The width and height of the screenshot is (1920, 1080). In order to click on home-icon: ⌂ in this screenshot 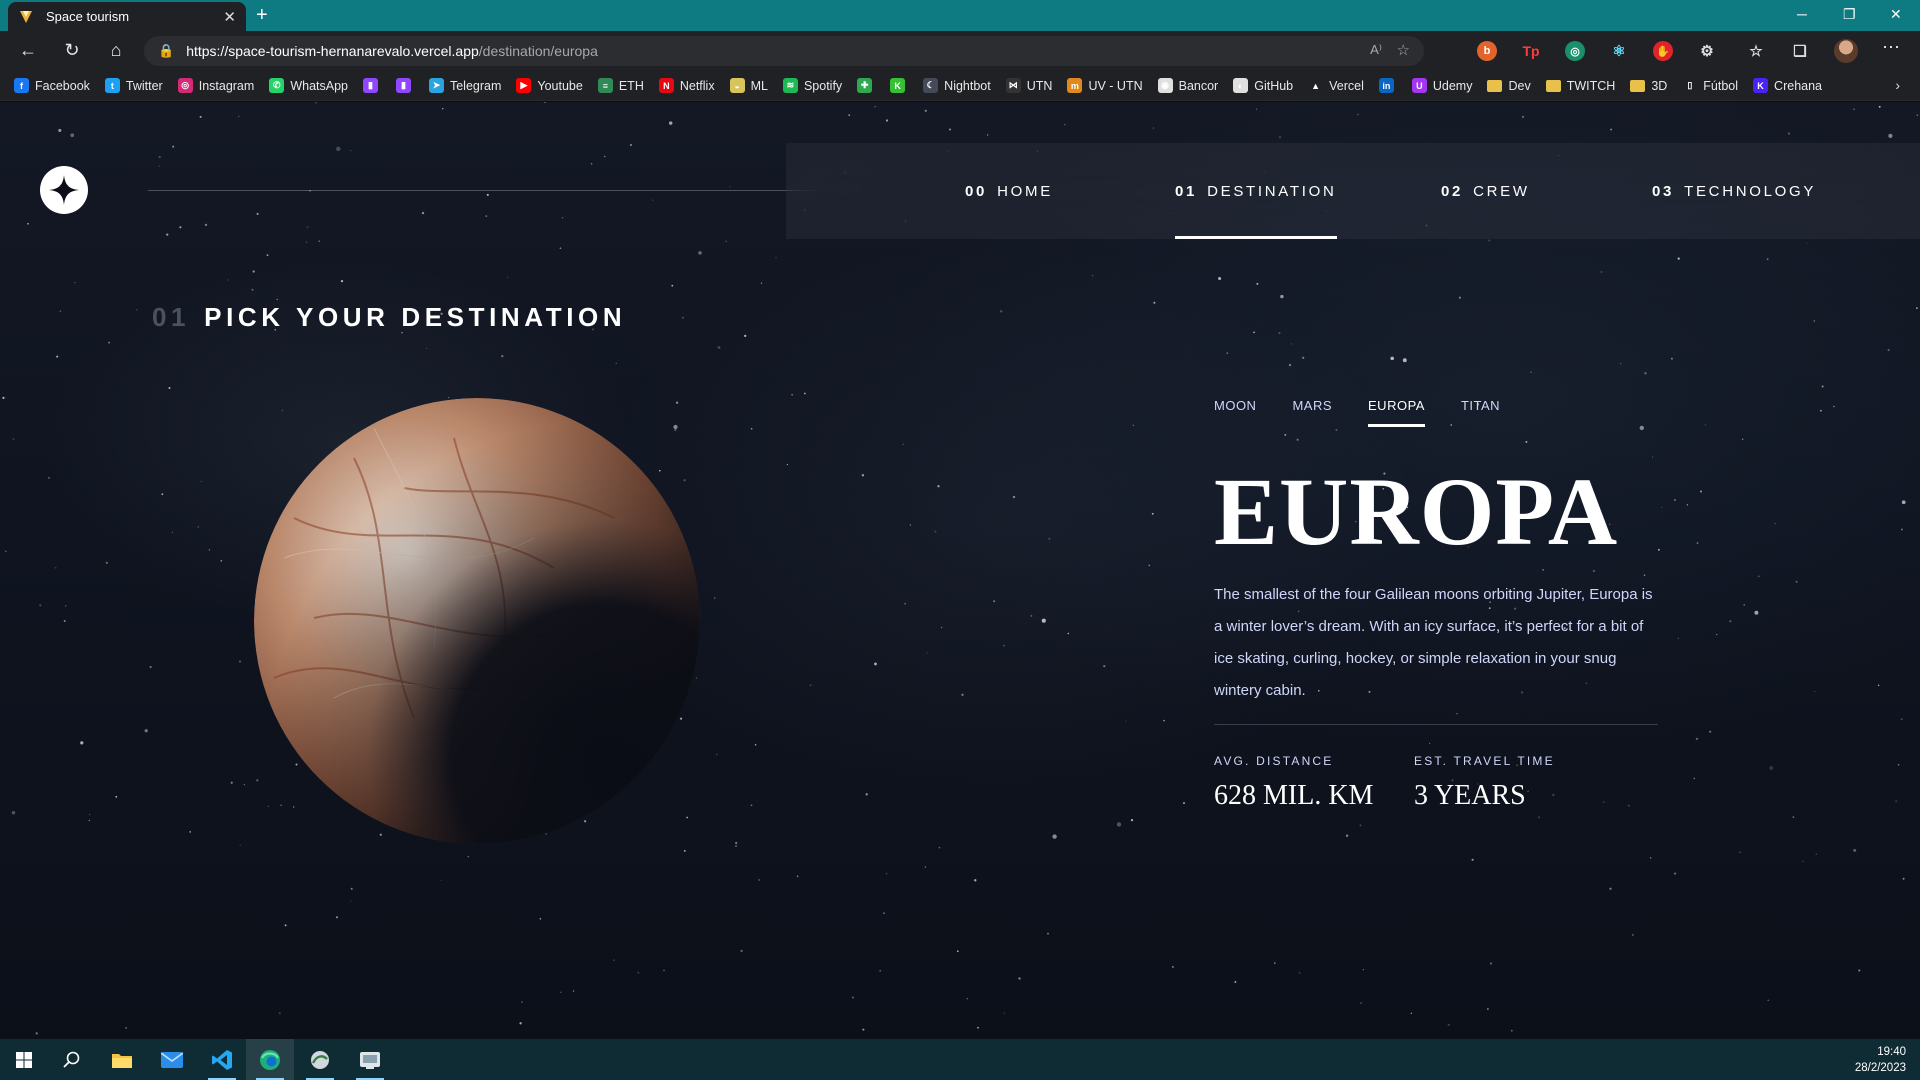, I will do `click(116, 50)`.